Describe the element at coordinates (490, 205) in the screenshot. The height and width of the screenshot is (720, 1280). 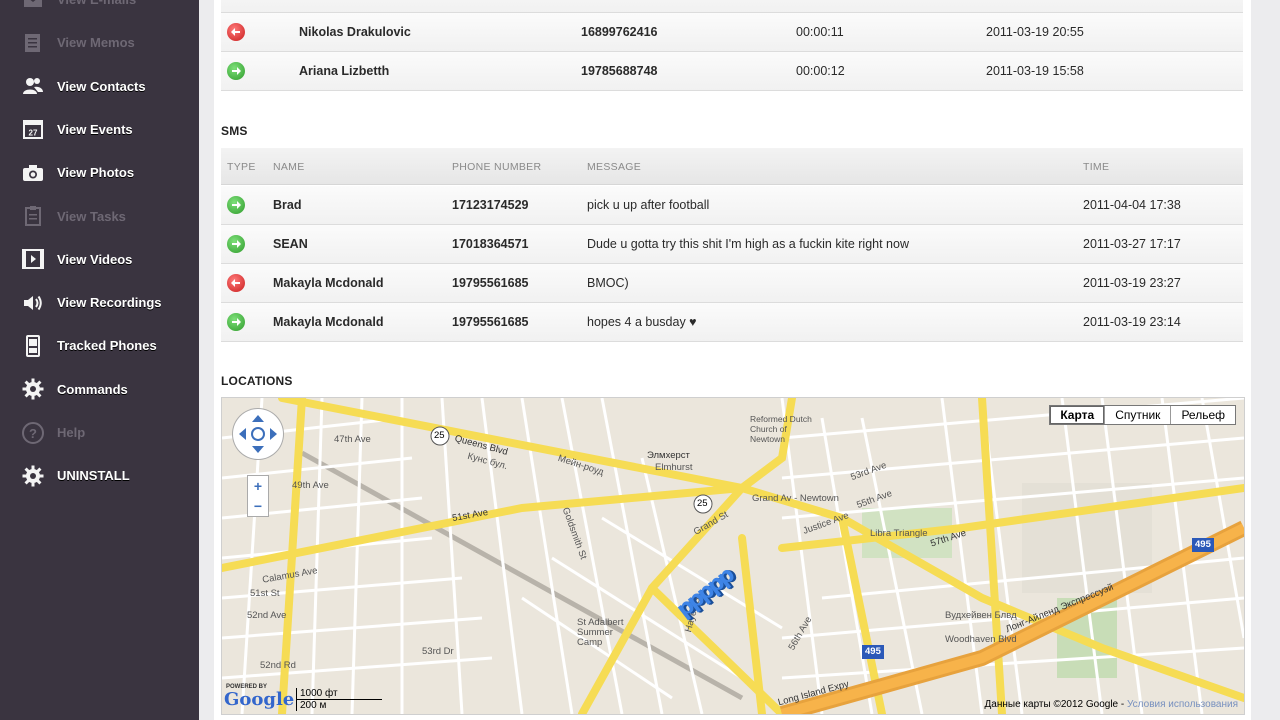
I see `sms-phone: 17123174529` at that location.